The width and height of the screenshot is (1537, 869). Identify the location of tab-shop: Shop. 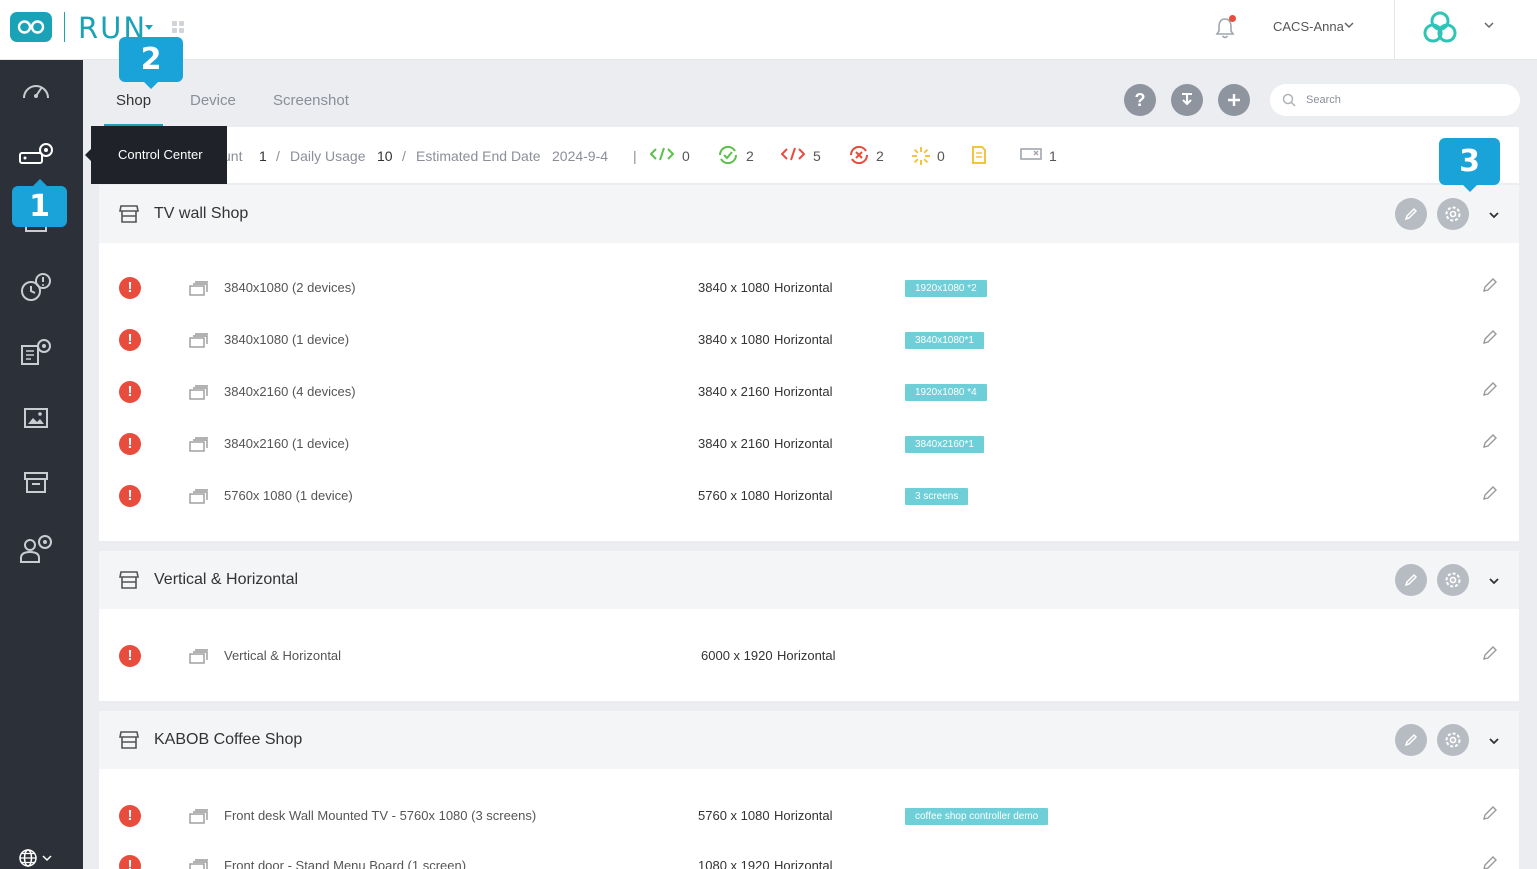
(133, 100).